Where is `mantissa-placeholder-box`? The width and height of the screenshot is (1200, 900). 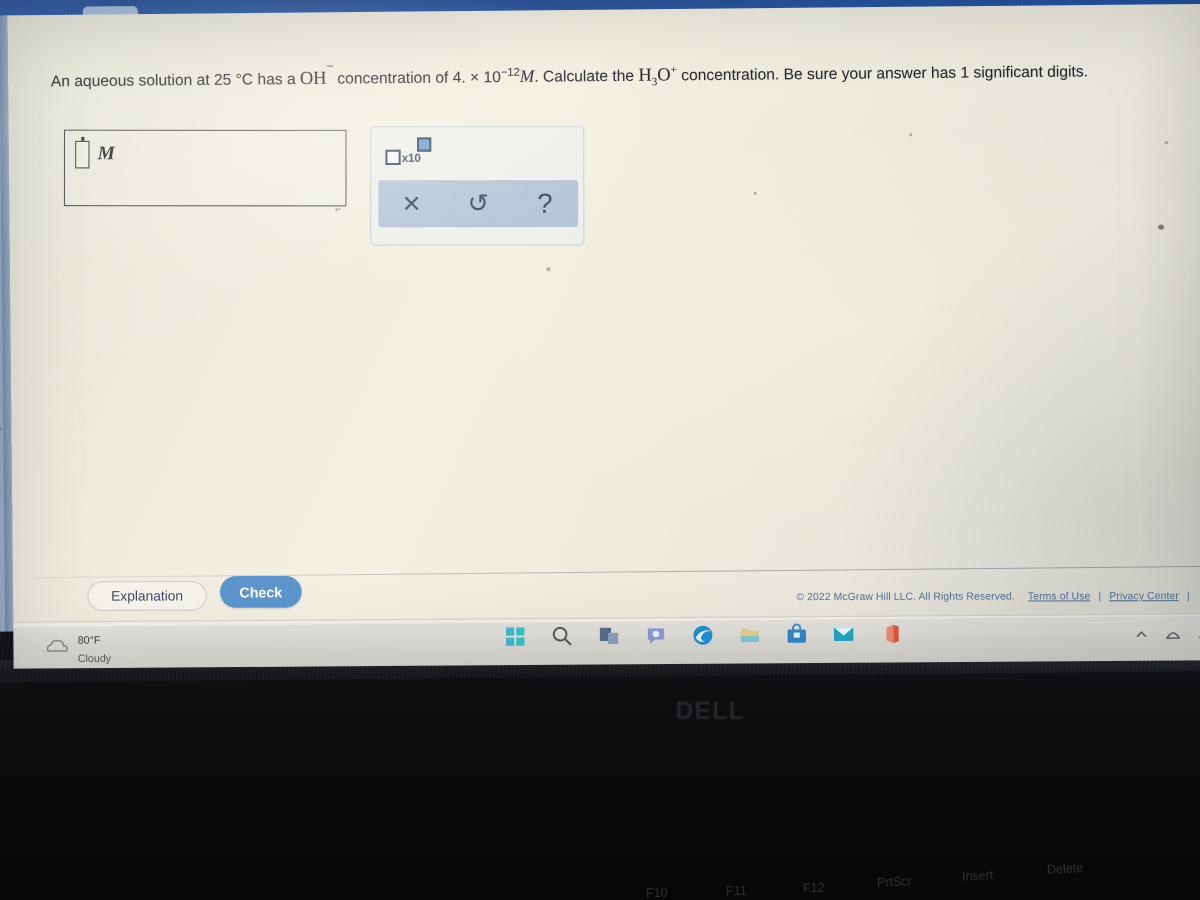
mantissa-placeholder-box is located at coordinates (393, 157).